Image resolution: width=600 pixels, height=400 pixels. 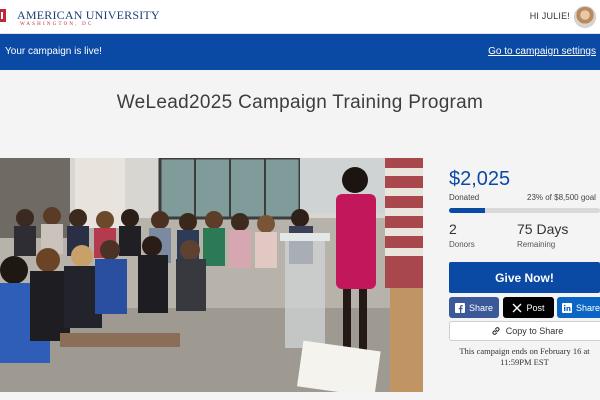 I want to click on link-icon, so click(x=496, y=331).